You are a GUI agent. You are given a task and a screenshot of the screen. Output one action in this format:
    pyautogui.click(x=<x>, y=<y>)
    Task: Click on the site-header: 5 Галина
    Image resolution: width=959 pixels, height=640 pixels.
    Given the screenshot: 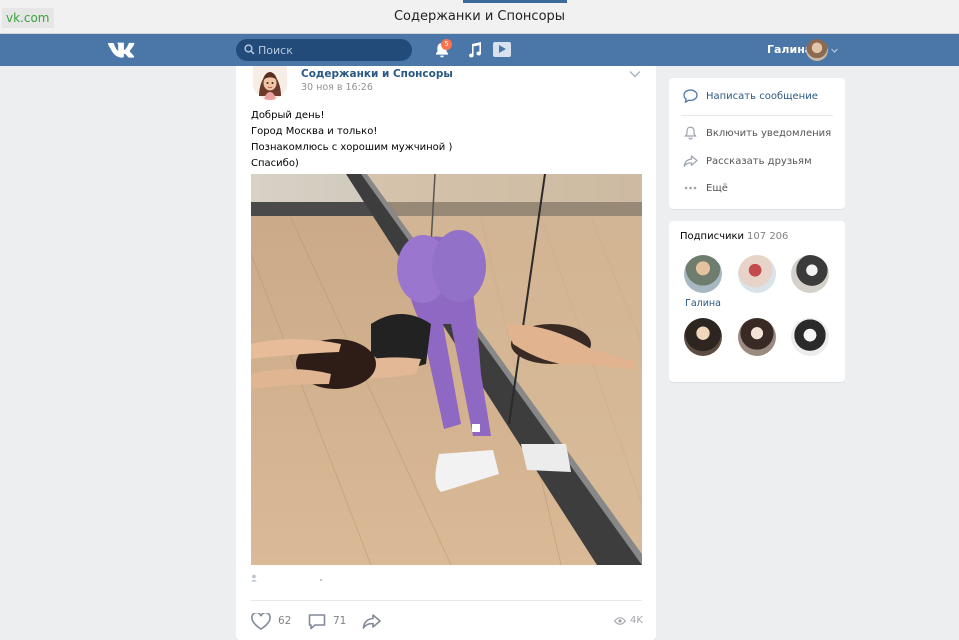 What is the action you would take?
    pyautogui.click(x=479, y=50)
    